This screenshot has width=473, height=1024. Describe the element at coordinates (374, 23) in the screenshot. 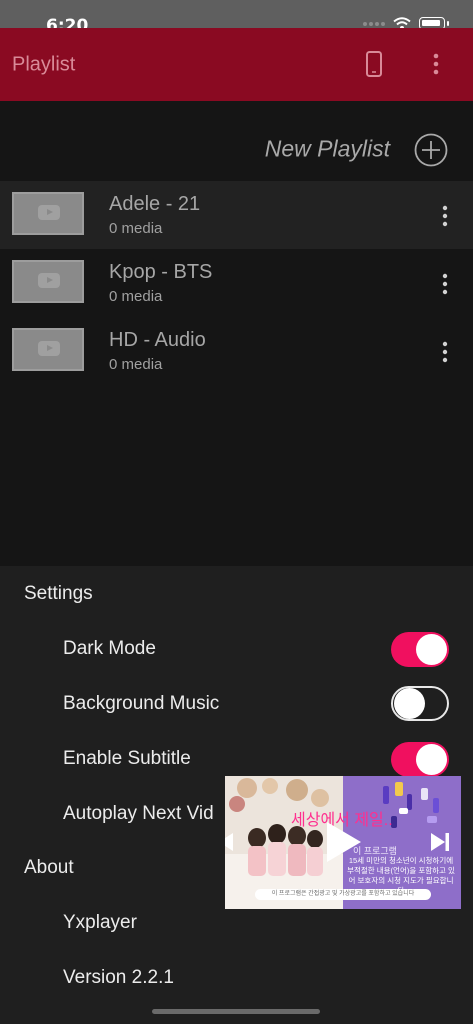

I see `signal-icon` at that location.